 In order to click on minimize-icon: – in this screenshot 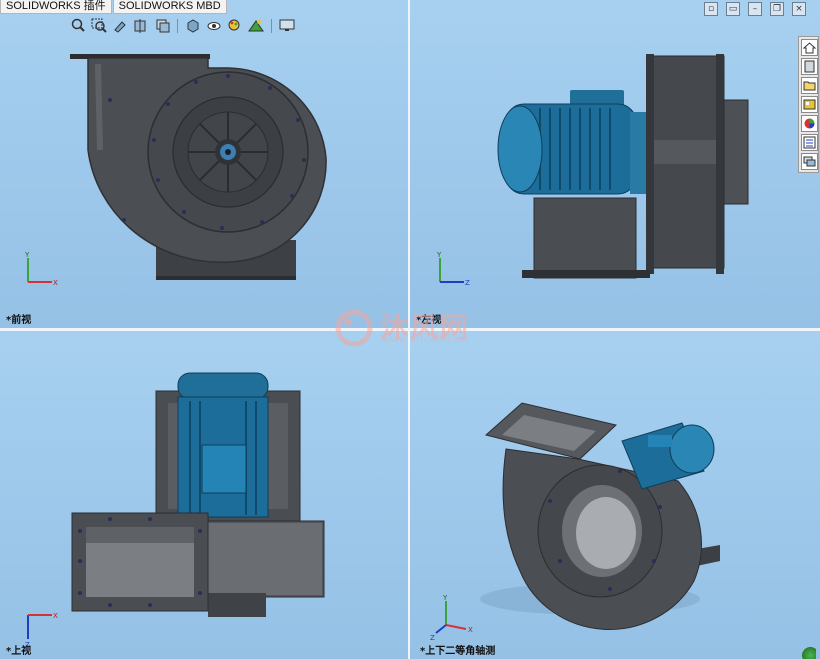, I will do `click(755, 9)`.